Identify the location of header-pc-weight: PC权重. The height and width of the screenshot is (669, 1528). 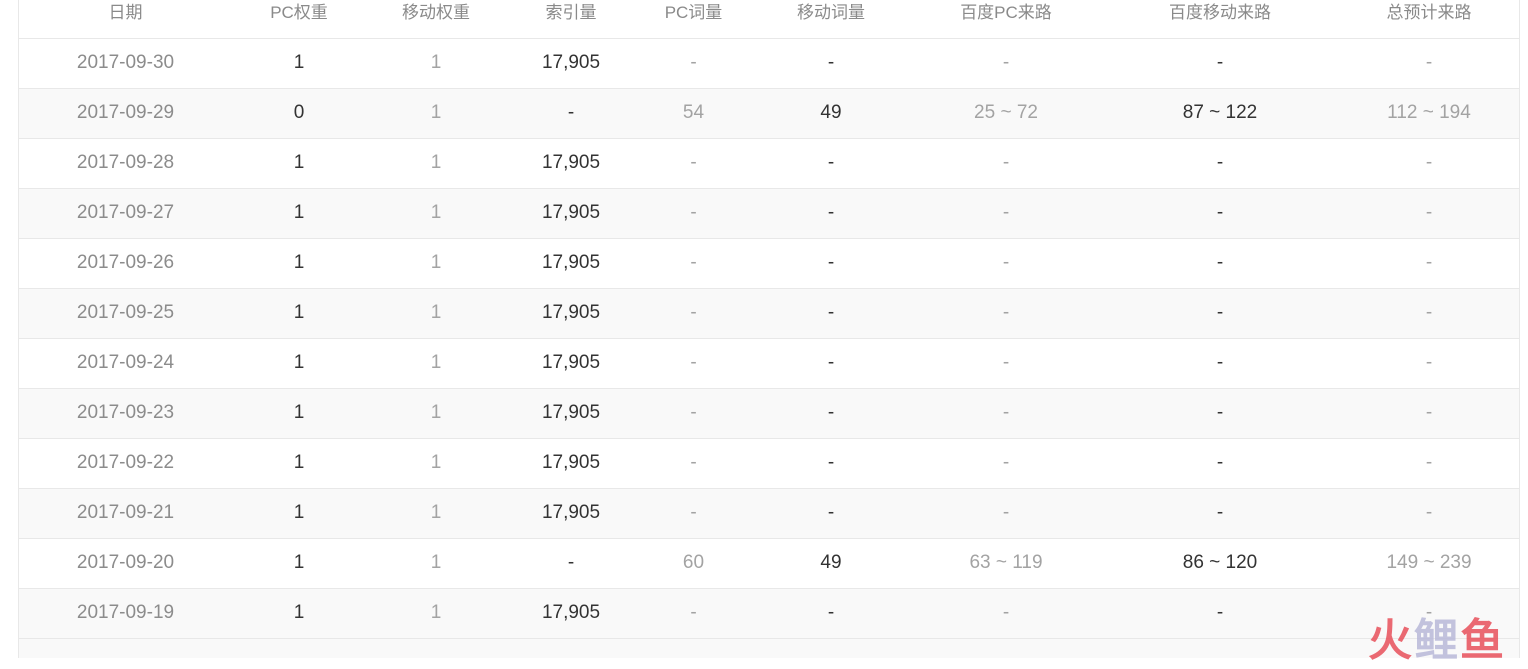
(299, 19).